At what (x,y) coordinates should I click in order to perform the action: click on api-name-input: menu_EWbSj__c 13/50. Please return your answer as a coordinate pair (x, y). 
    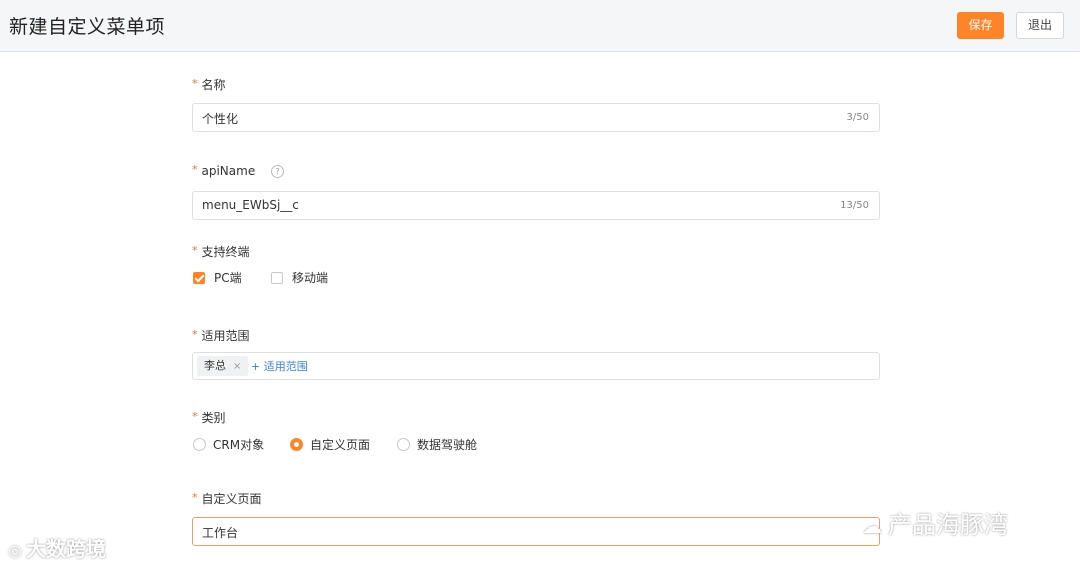
    Looking at the image, I should click on (536, 205).